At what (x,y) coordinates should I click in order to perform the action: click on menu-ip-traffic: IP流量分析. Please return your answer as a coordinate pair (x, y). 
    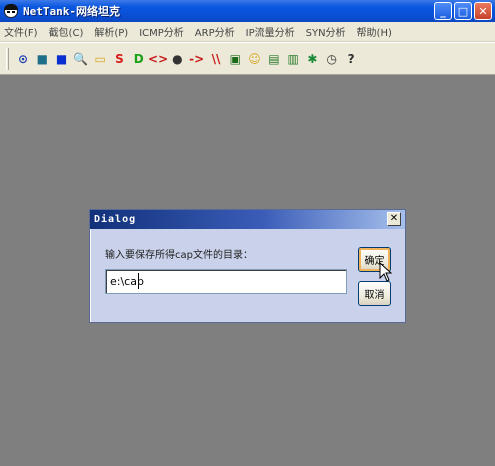
    Looking at the image, I should click on (270, 31).